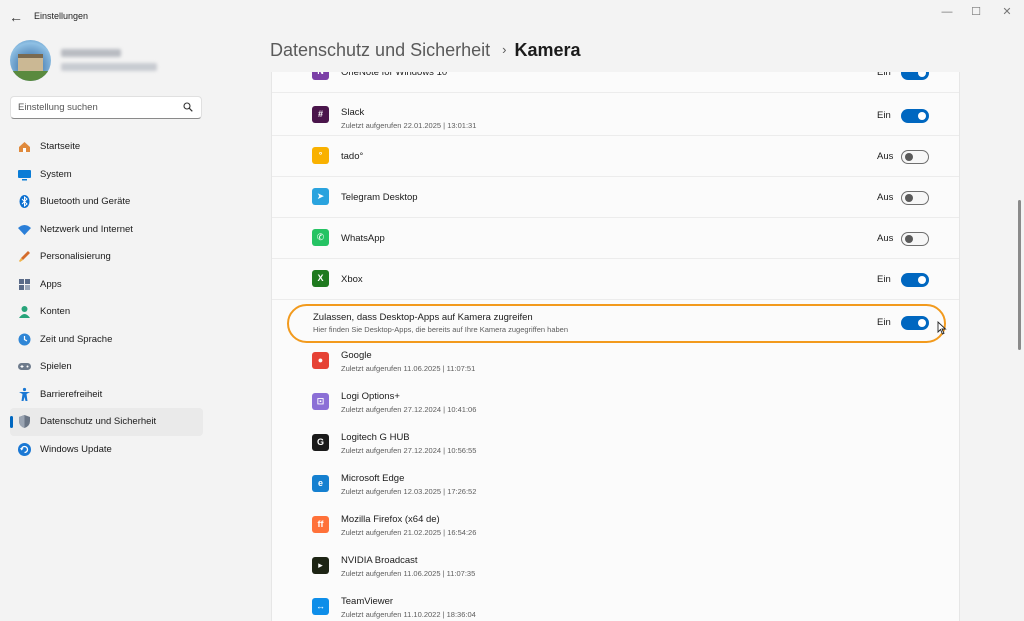 This screenshot has height=621, width=1024. What do you see at coordinates (379, 197) in the screenshot?
I see `app-name: Telegram Desktop` at bounding box center [379, 197].